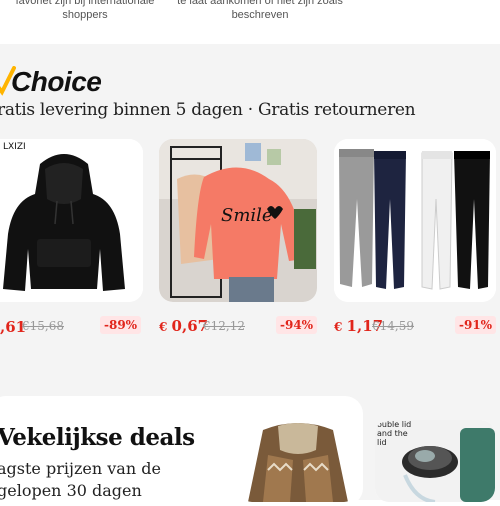 The height and width of the screenshot is (506, 500). I want to click on price-old-1: €15,68, so click(43, 326).